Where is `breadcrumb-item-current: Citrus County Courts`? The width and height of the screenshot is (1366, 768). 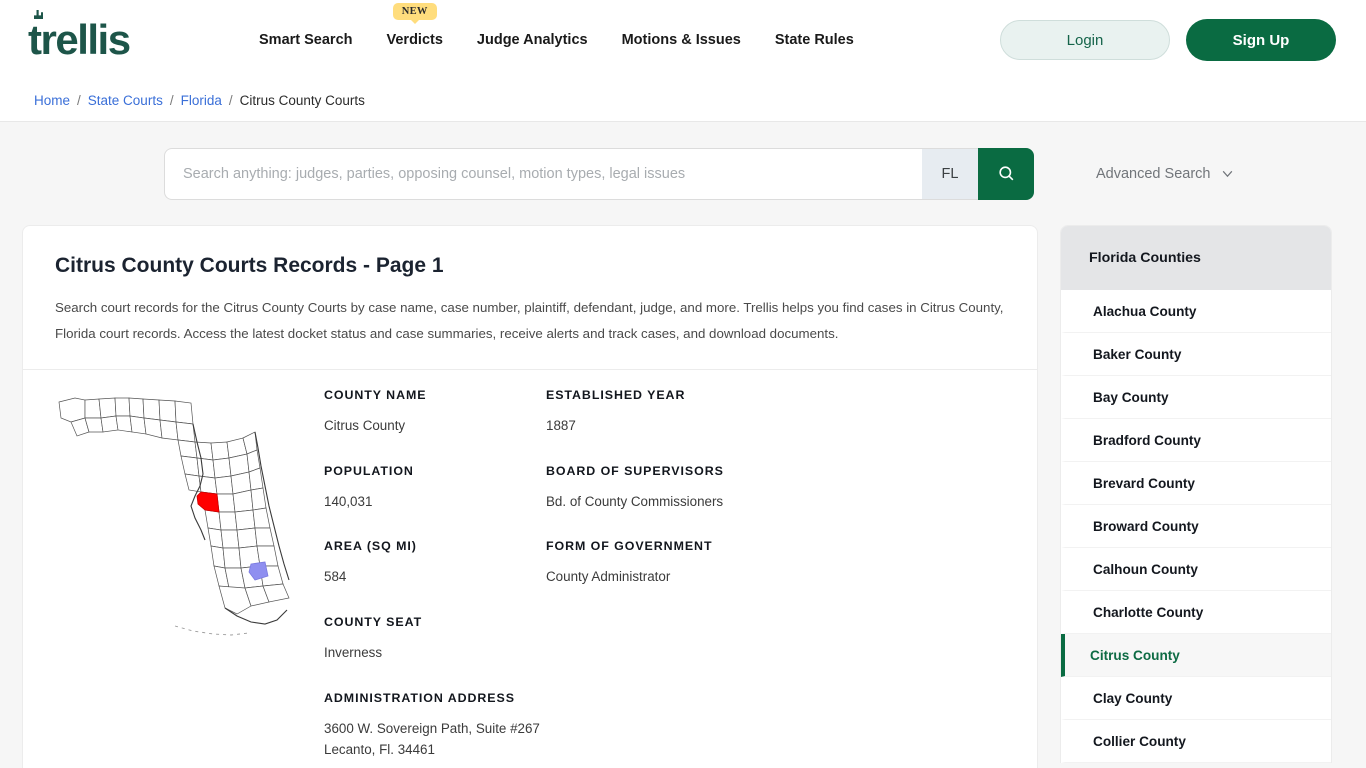 breadcrumb-item-current: Citrus County Courts is located at coordinates (302, 100).